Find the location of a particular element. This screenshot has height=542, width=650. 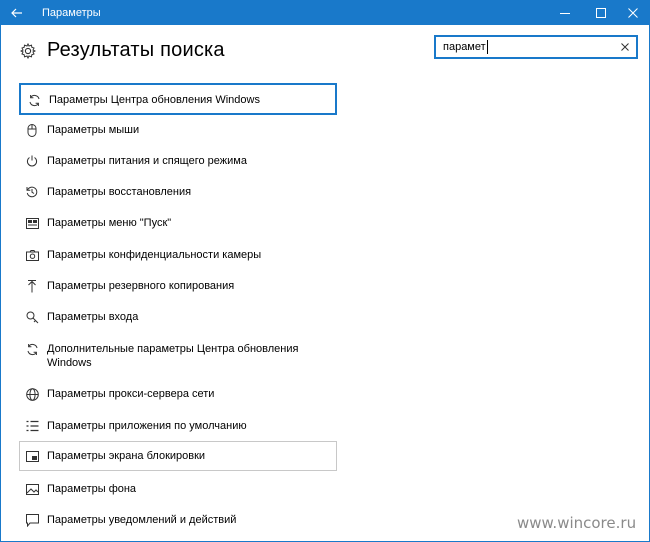

result-label: Параметры мыши is located at coordinates (93, 130).